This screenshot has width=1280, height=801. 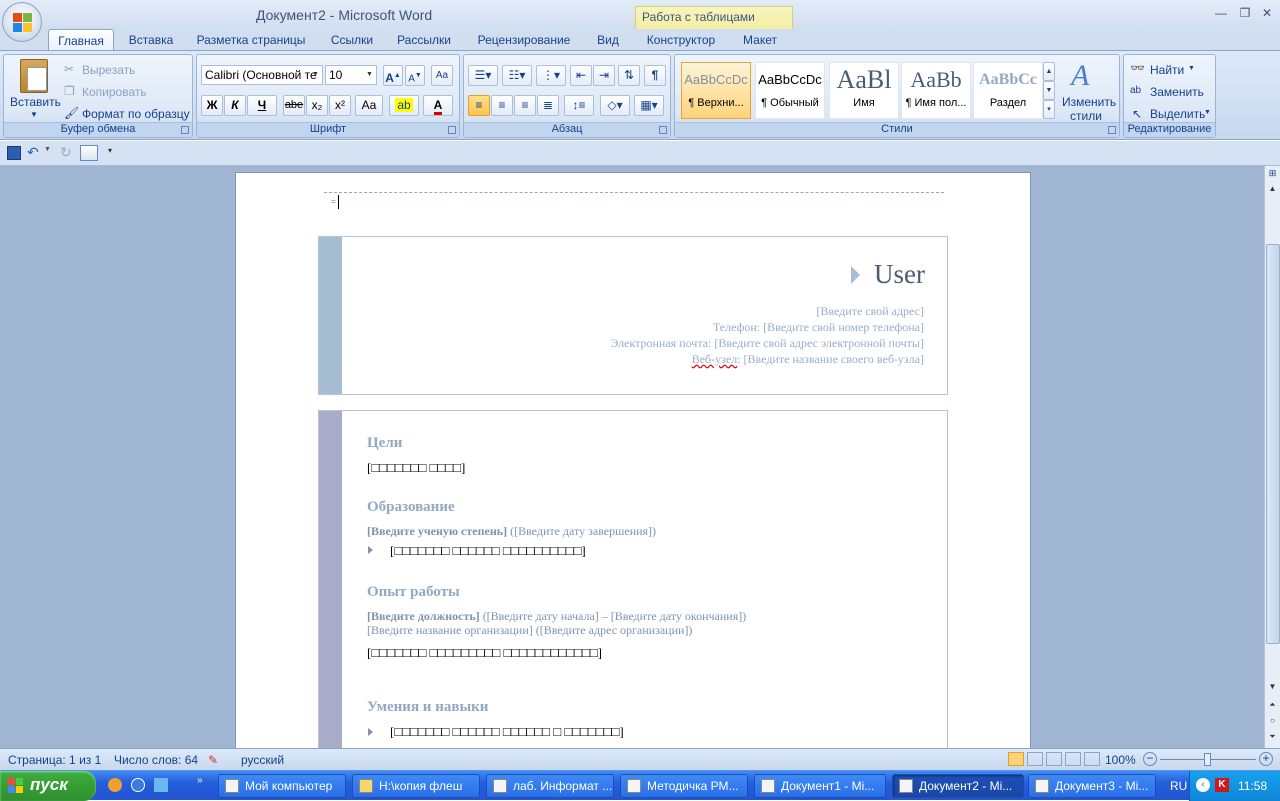 I want to click on align-center-icon: ≡, so click(x=502, y=105).